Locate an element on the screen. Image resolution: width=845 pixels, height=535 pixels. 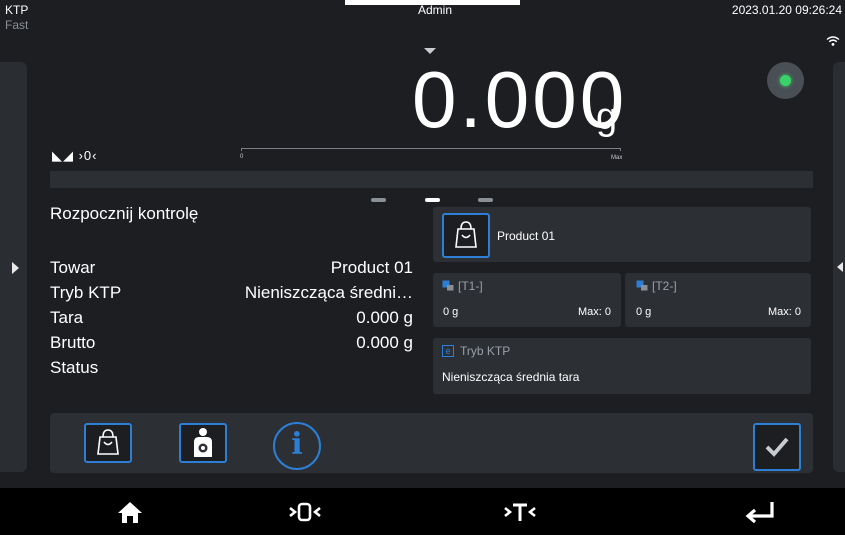
product-select-button is located at coordinates (466, 235).